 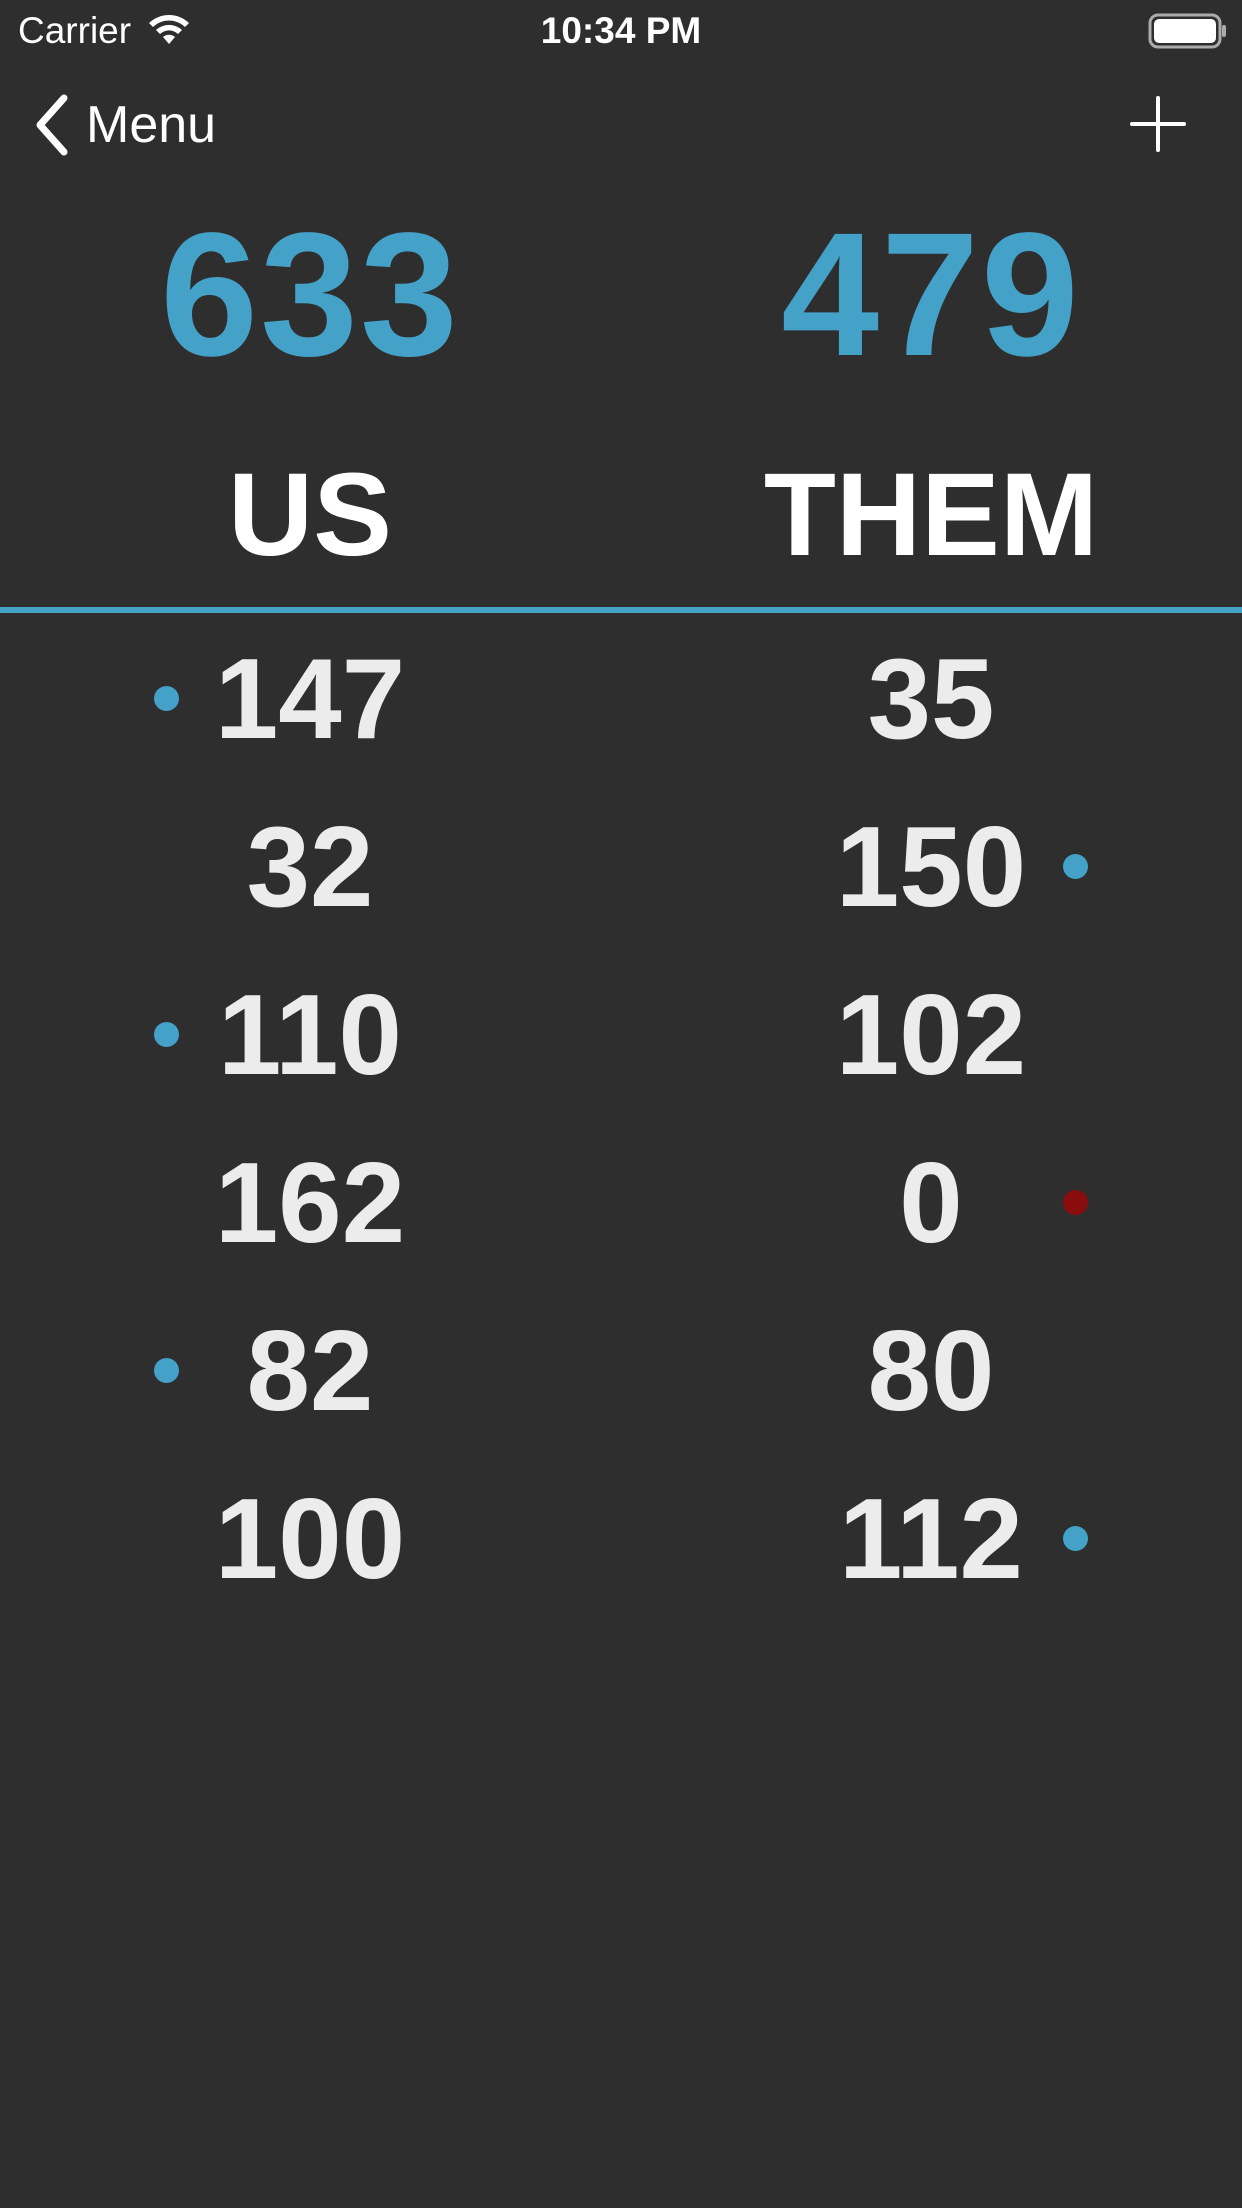 What do you see at coordinates (621, 1386) in the screenshot?
I see `round-row: 82 80` at bounding box center [621, 1386].